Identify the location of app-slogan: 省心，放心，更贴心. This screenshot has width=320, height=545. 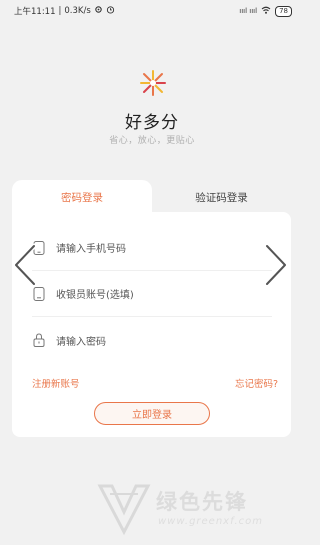
(152, 141).